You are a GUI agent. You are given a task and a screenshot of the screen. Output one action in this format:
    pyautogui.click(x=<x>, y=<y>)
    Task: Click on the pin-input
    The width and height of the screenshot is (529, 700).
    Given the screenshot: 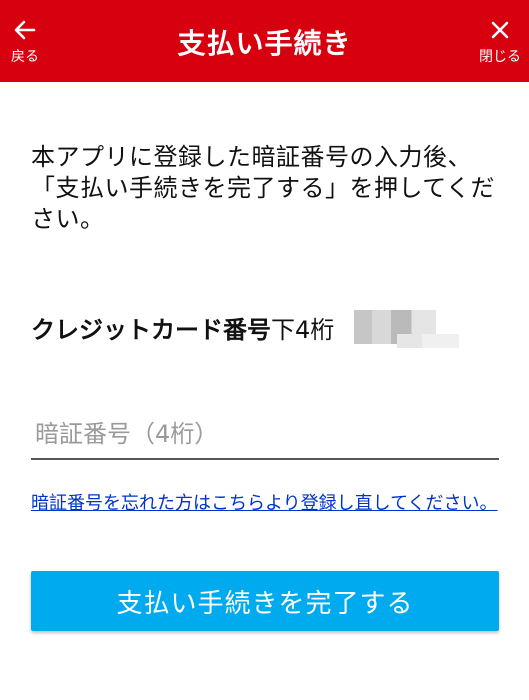 What is the action you would take?
    pyautogui.click(x=265, y=435)
    